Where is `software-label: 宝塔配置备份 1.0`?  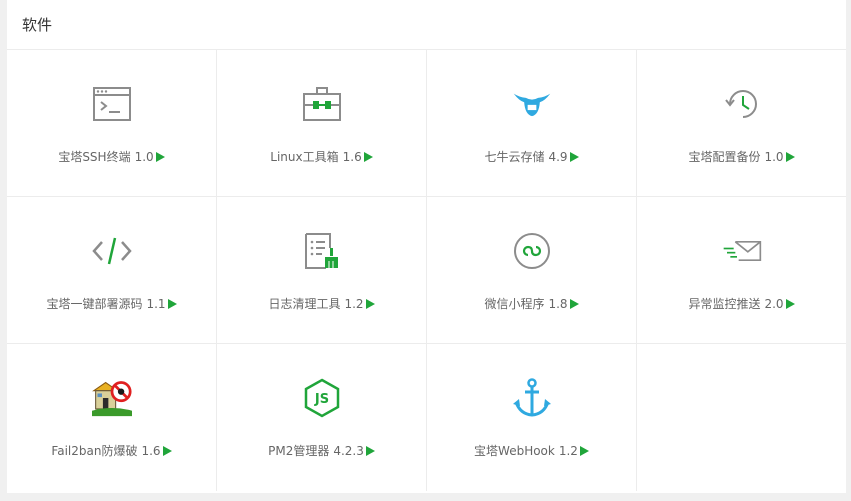 software-label: 宝塔配置备份 1.0 is located at coordinates (741, 156).